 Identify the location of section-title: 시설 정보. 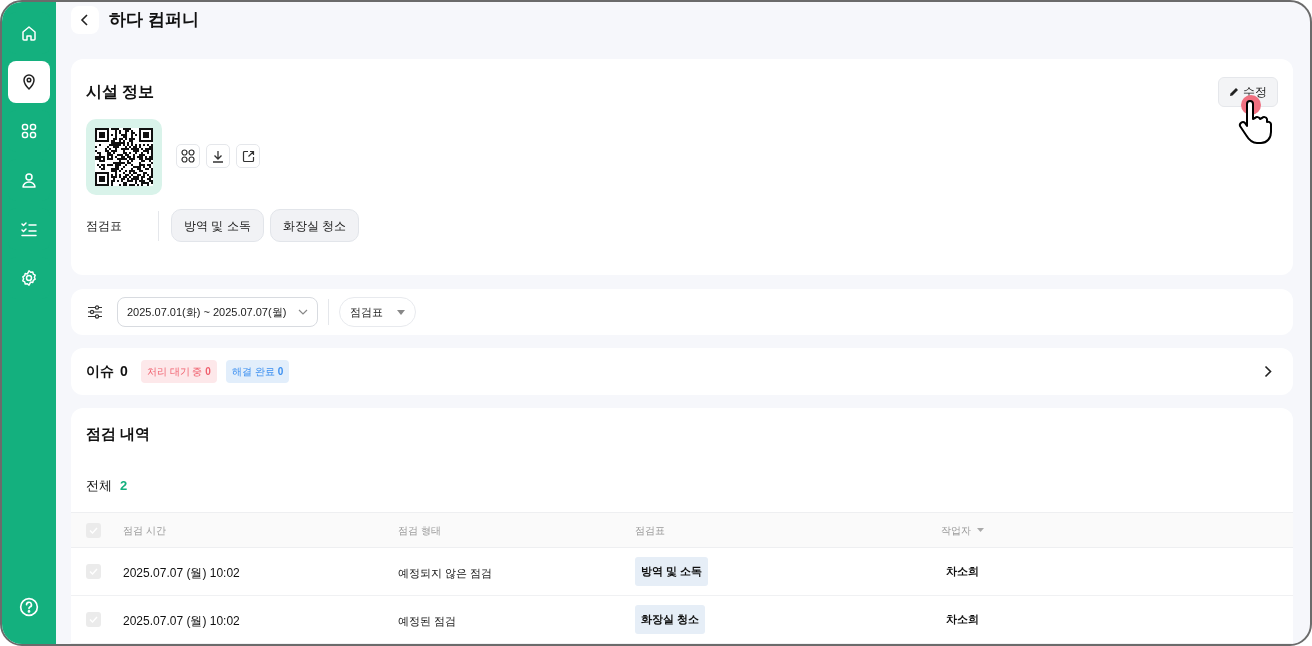
(120, 92).